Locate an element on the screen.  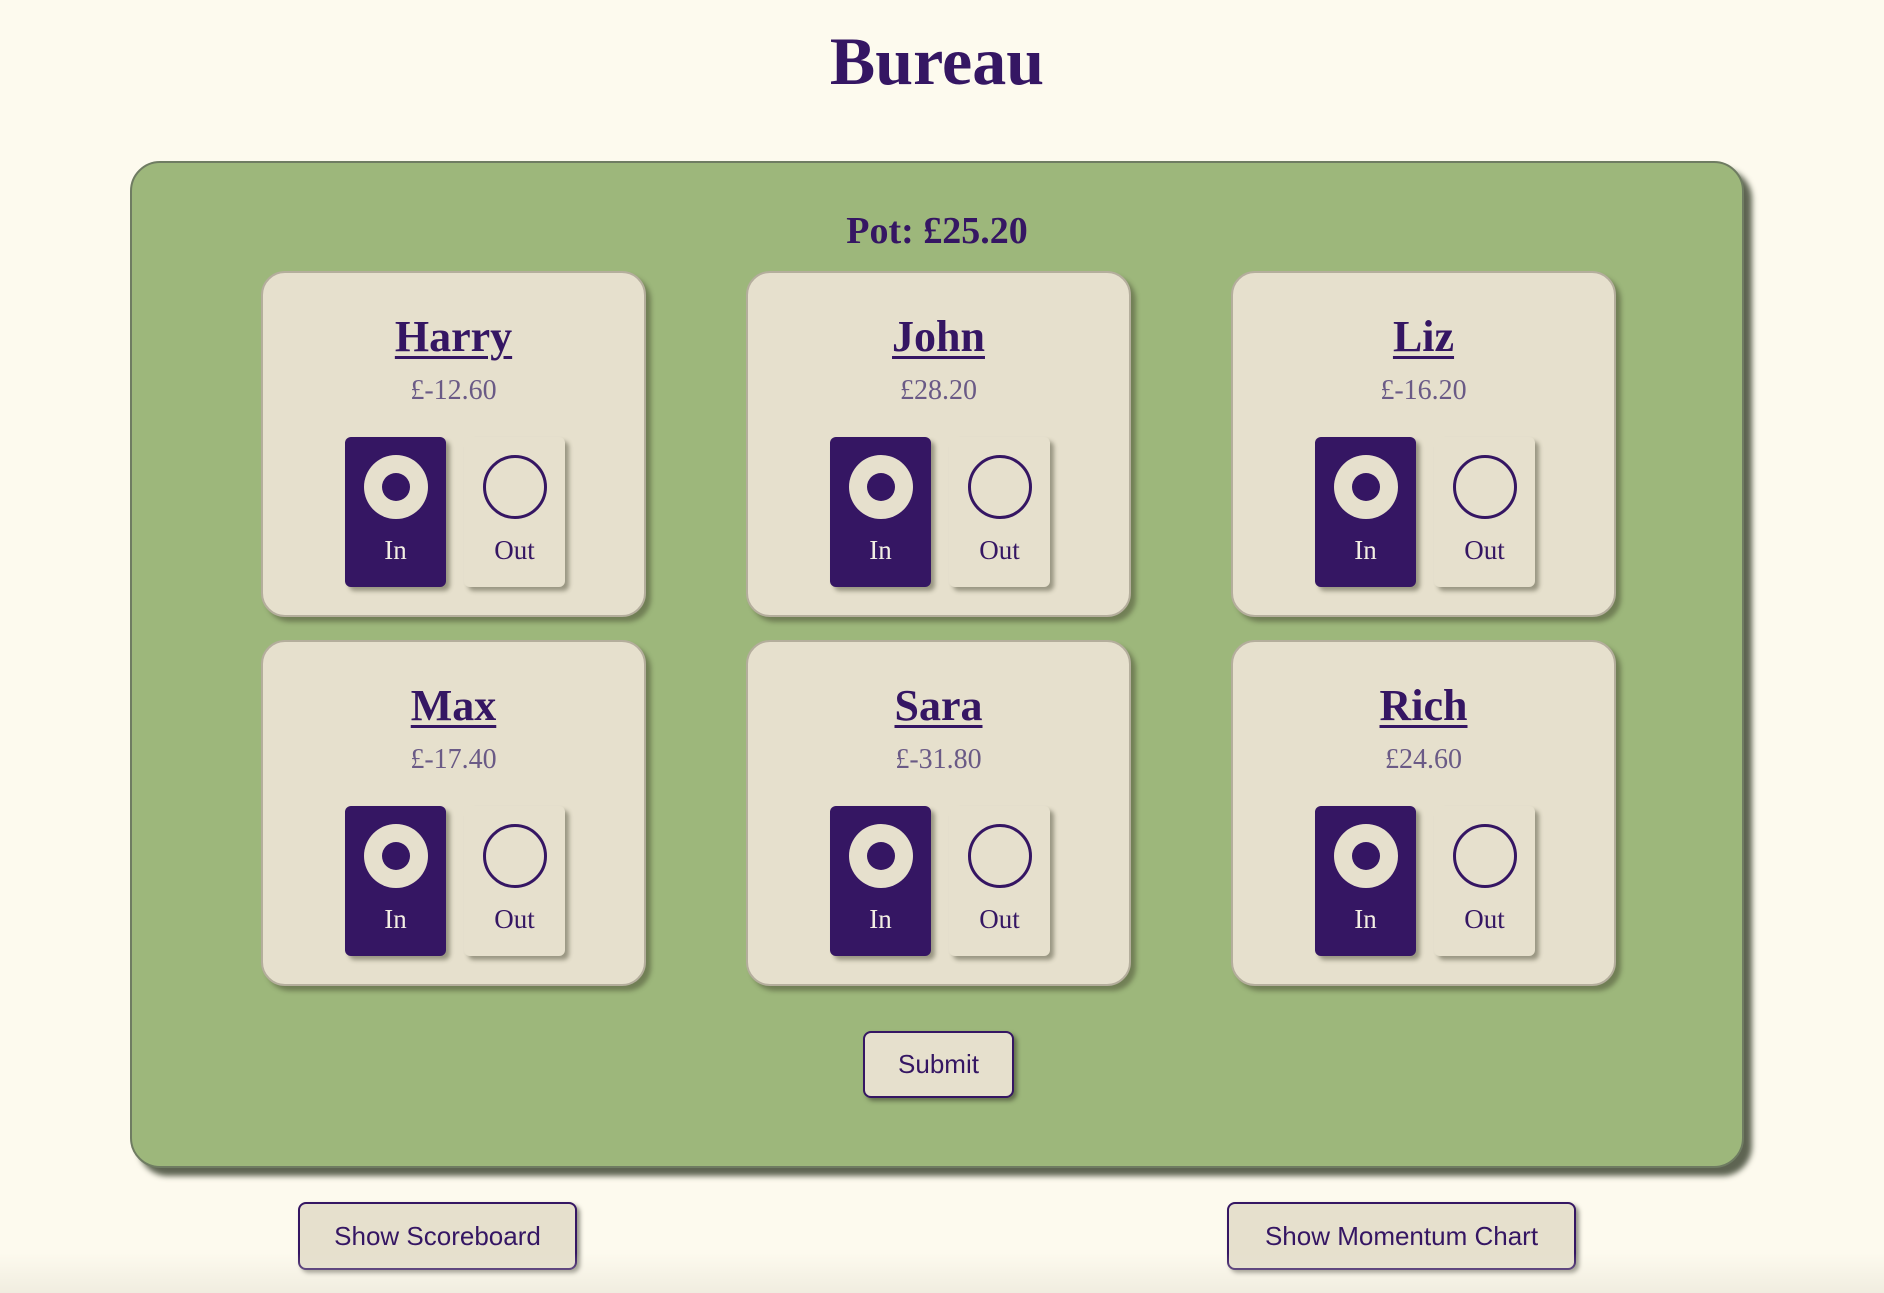
player-card-harry: Harry £-12.60 In Out is located at coordinates (453, 444).